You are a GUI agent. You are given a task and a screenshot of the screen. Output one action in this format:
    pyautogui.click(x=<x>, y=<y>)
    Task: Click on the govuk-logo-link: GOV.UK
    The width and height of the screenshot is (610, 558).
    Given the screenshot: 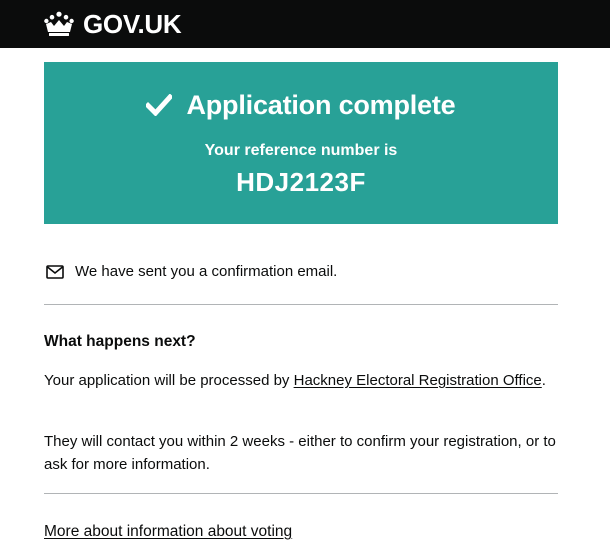 What is the action you would take?
    pyautogui.click(x=112, y=24)
    